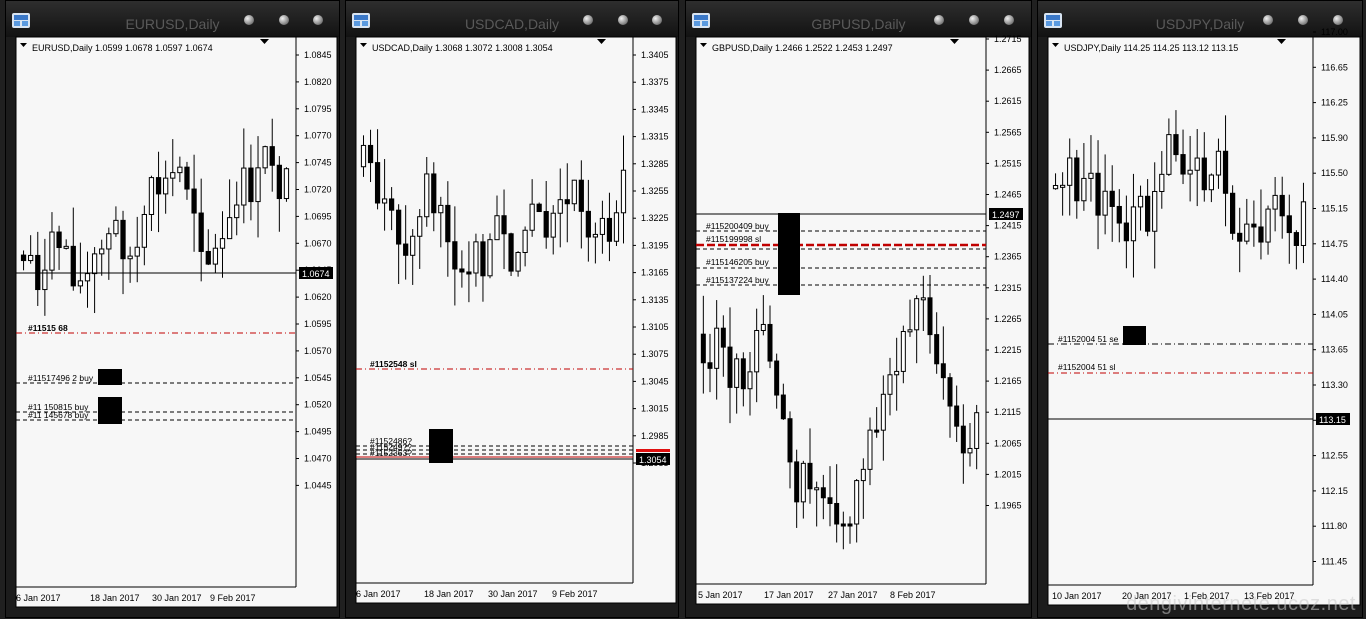 Image resolution: width=1366 pixels, height=619 pixels. Describe the element at coordinates (318, 297) in the screenshot. I see `price-tick-label: 1.0620` at that location.